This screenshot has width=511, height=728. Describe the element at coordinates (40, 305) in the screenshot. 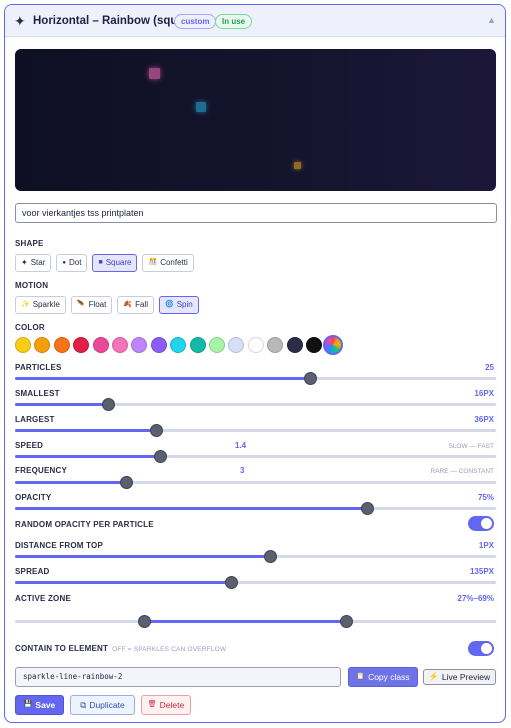

I see `motion-sparkle-chip: ✨ Sparkle` at that location.